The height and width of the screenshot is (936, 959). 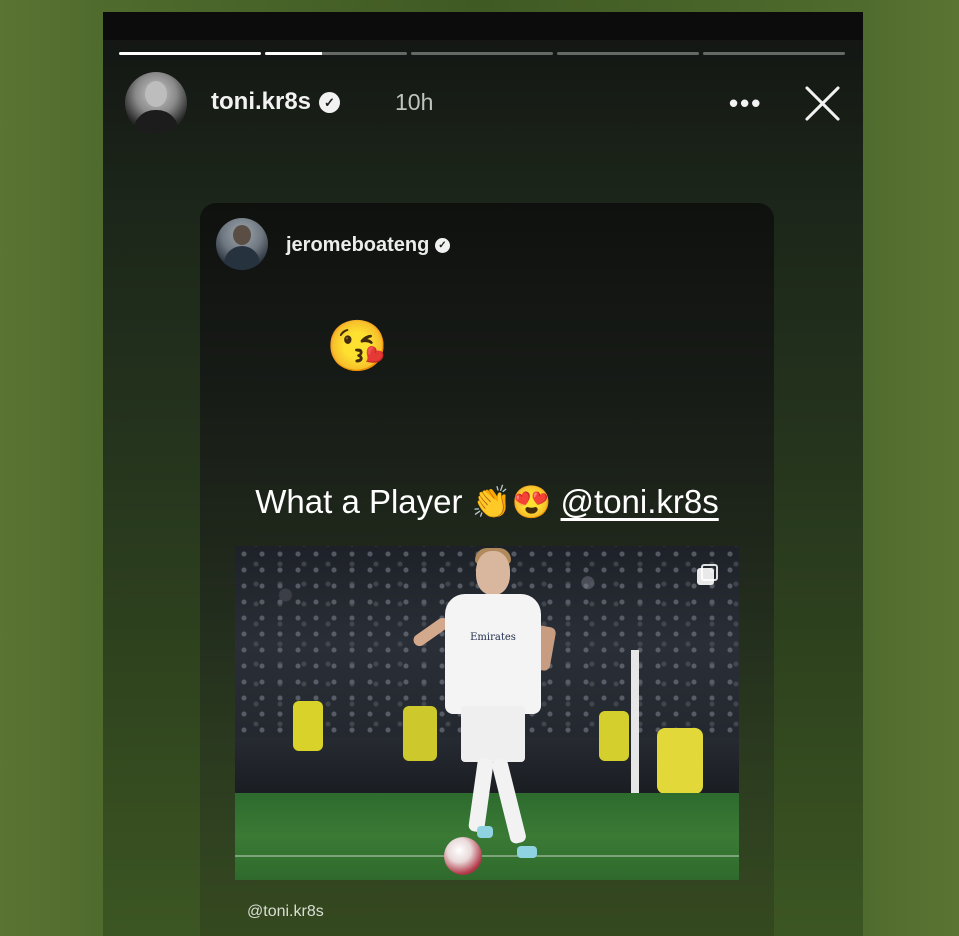 I want to click on story-caption: What a Player 👏😍 @toni.kr8s, so click(x=487, y=502).